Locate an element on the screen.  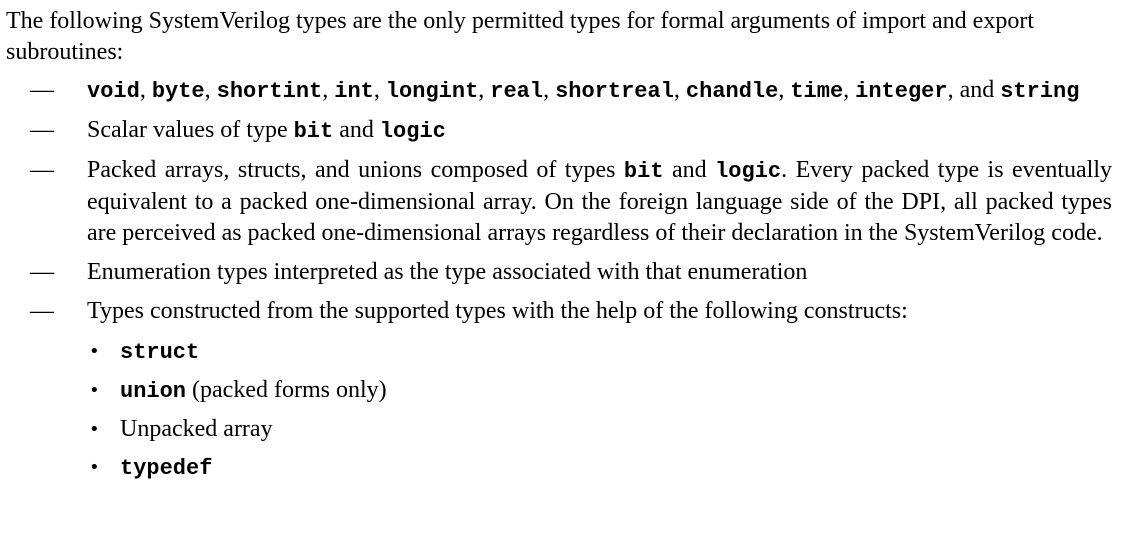
sub-list-item: • struct is located at coordinates (559, 352).